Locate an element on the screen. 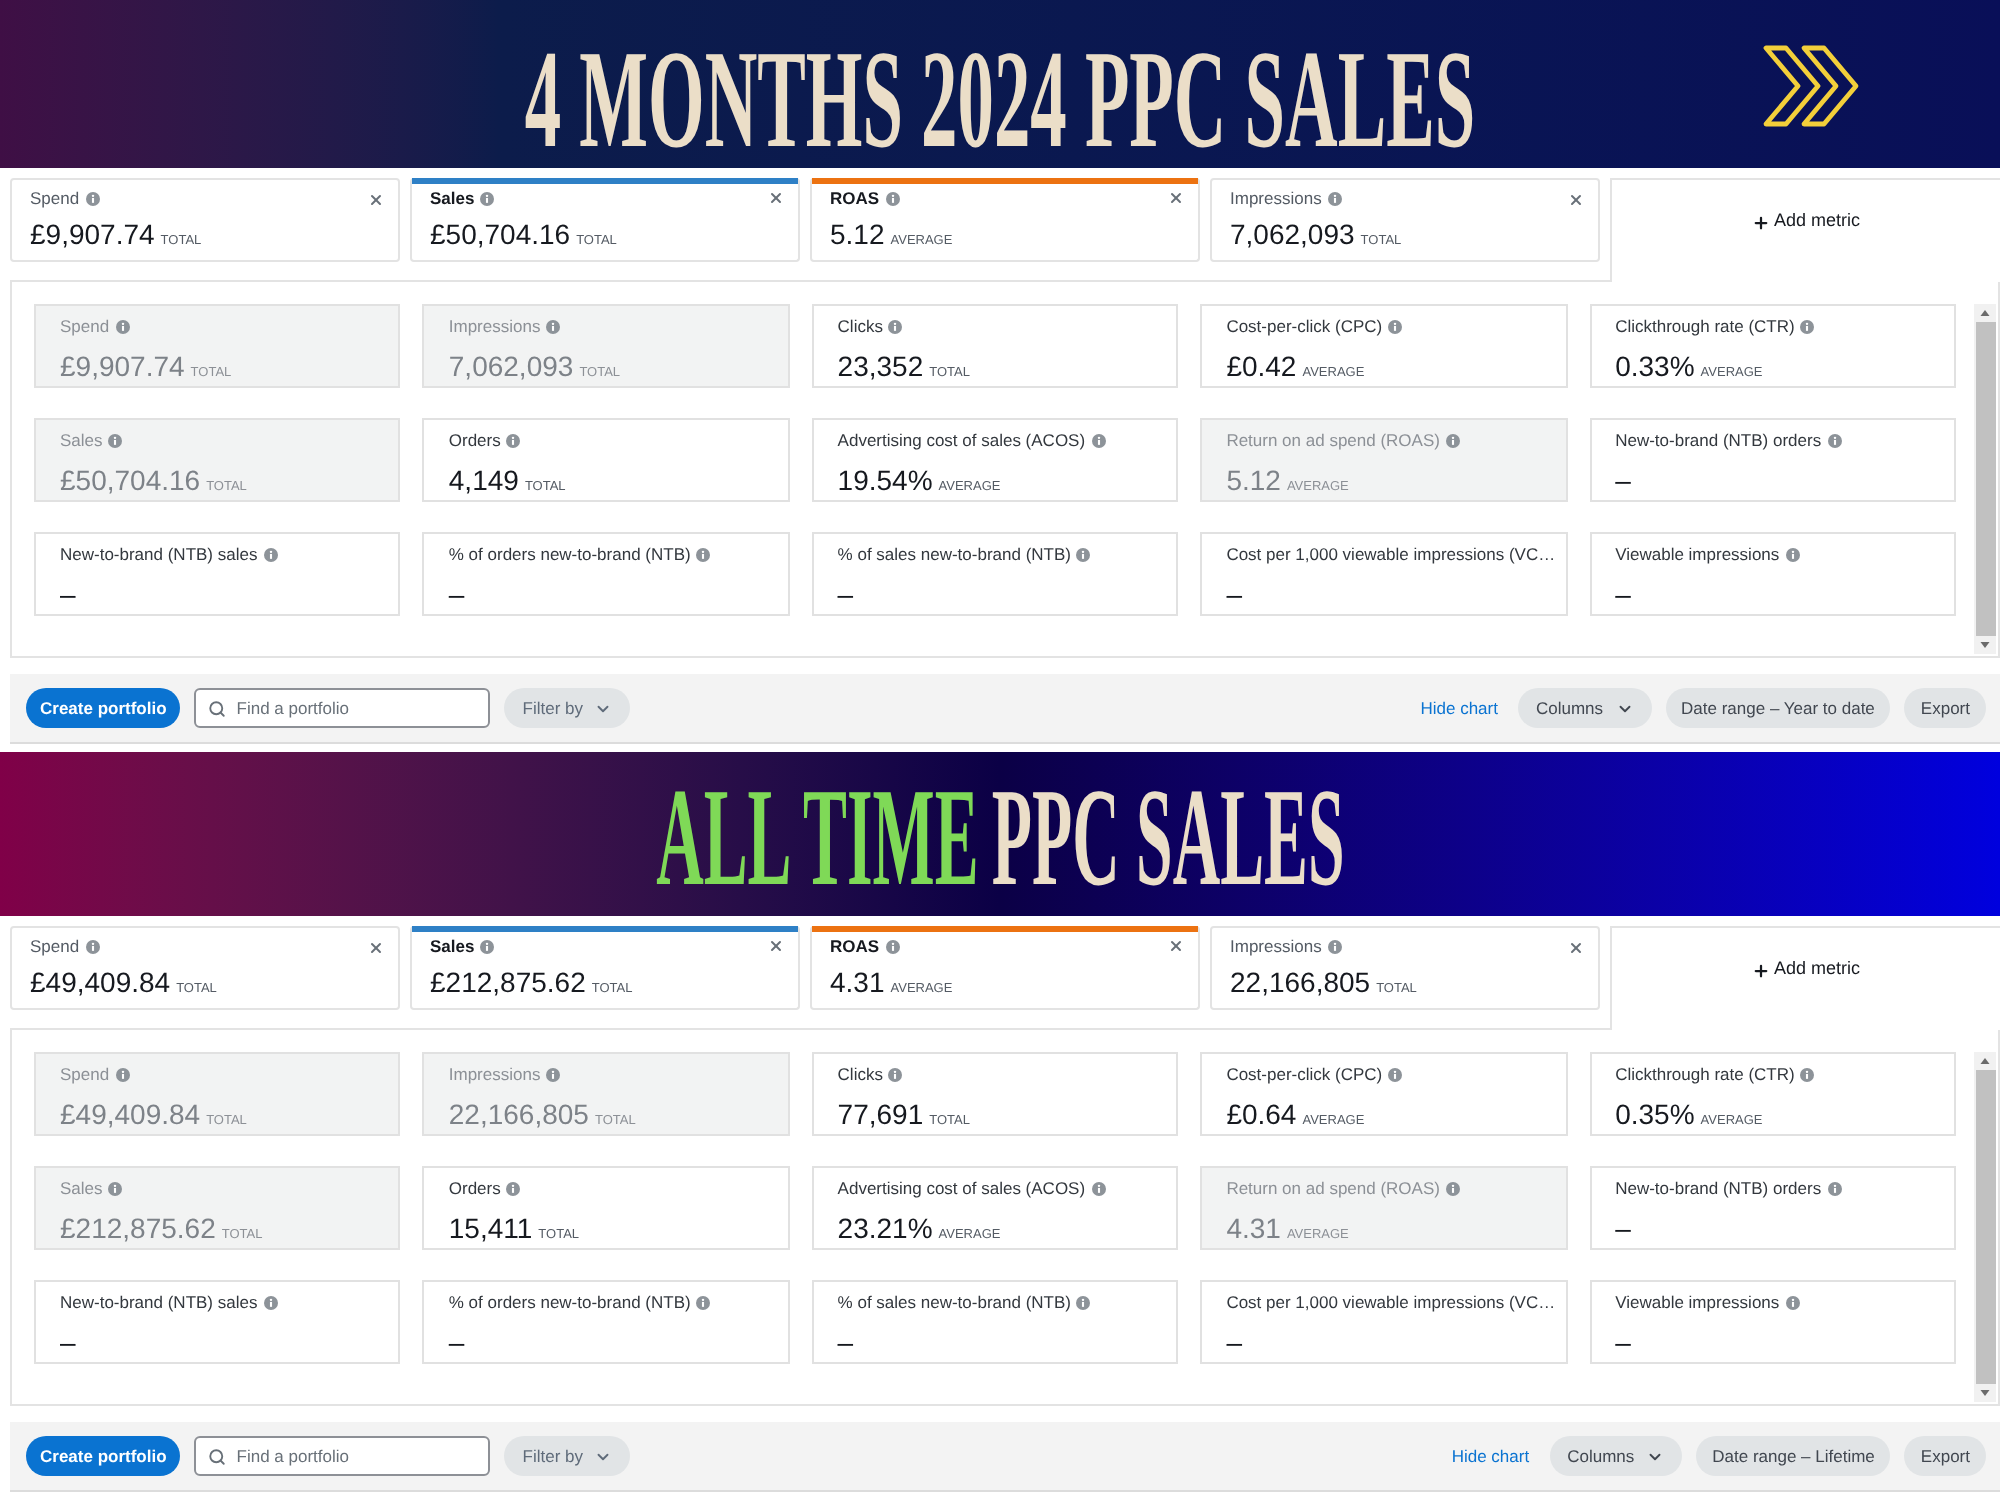 Image resolution: width=2000 pixels, height=1500 pixels. date-range-button: Date range – Year to date is located at coordinates (1778, 708).